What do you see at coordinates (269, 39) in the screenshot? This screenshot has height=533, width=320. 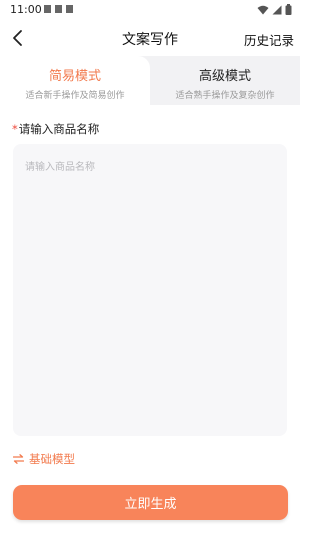 I see `history-button: 历史记录` at bounding box center [269, 39].